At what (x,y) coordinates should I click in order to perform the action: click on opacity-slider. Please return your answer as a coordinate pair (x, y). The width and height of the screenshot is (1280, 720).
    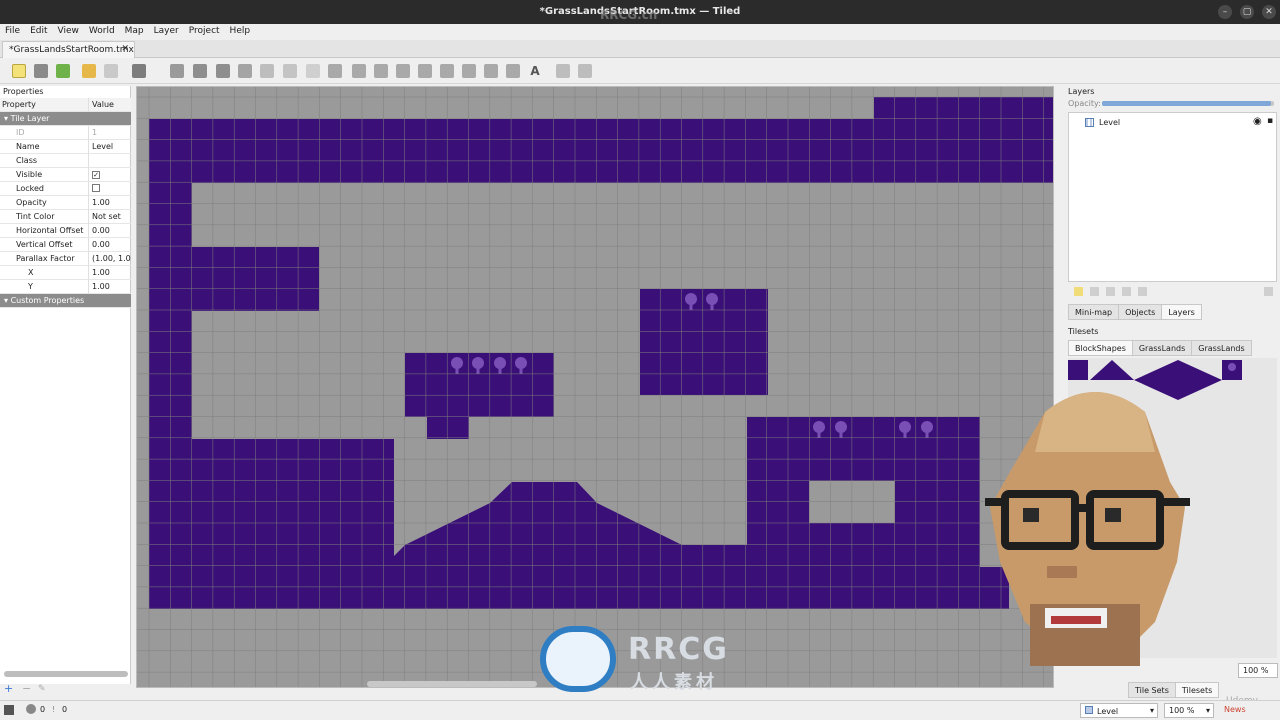
    Looking at the image, I should click on (1188, 103).